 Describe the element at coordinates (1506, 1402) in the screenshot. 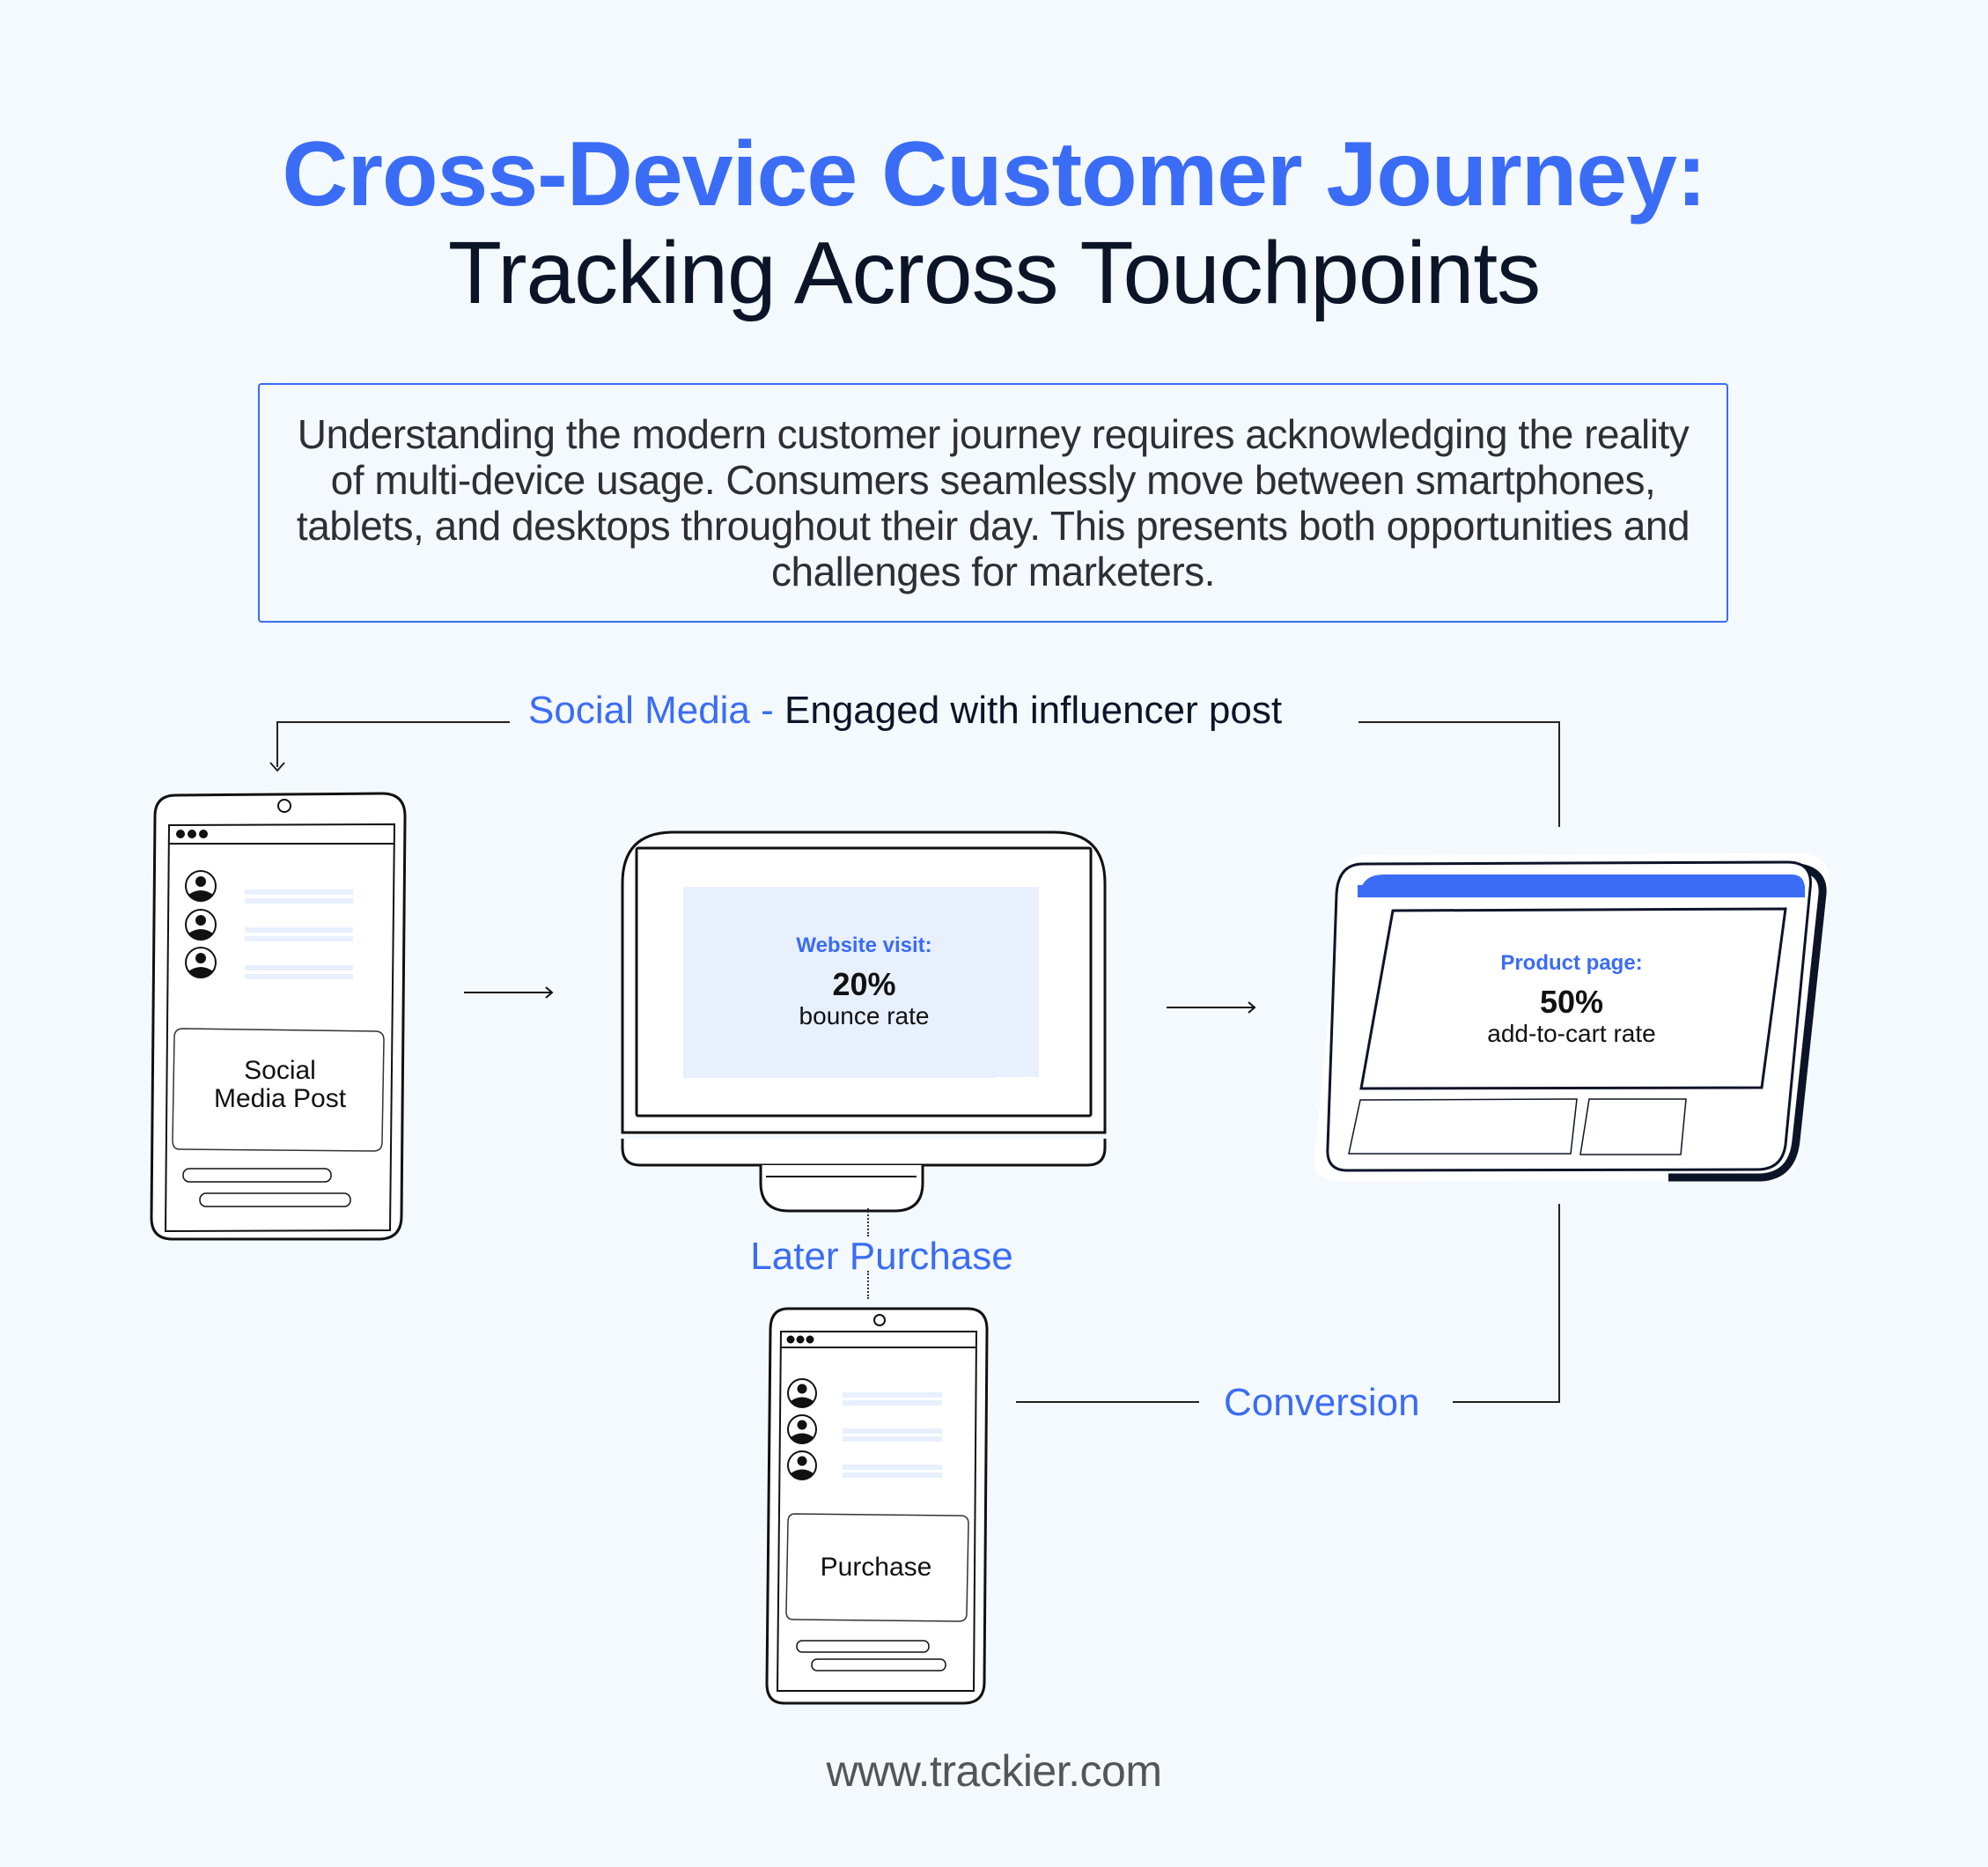

I see `connector-right-horizontal` at that location.